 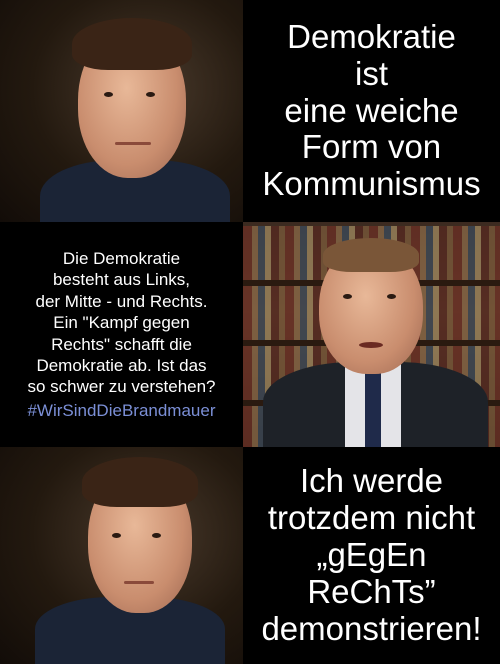 What do you see at coordinates (121, 410) in the screenshot?
I see `hashtag: #WirSindDieBrandmauer` at bounding box center [121, 410].